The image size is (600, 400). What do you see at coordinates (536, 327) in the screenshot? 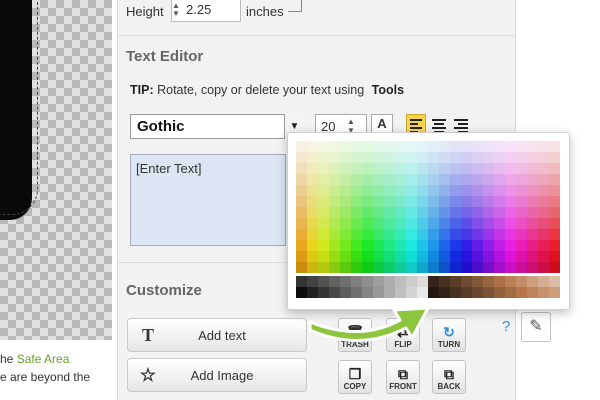
I see `eyedropper-icon: ✎` at bounding box center [536, 327].